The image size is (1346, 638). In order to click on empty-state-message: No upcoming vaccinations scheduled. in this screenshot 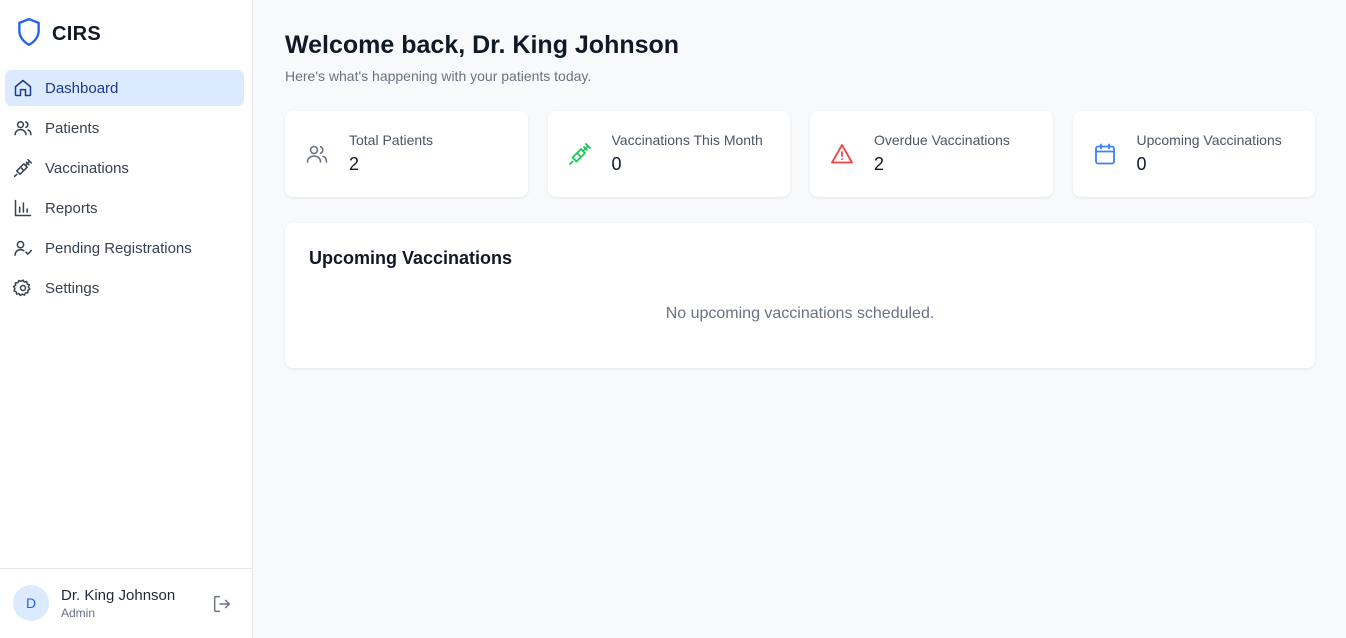, I will do `click(800, 313)`.